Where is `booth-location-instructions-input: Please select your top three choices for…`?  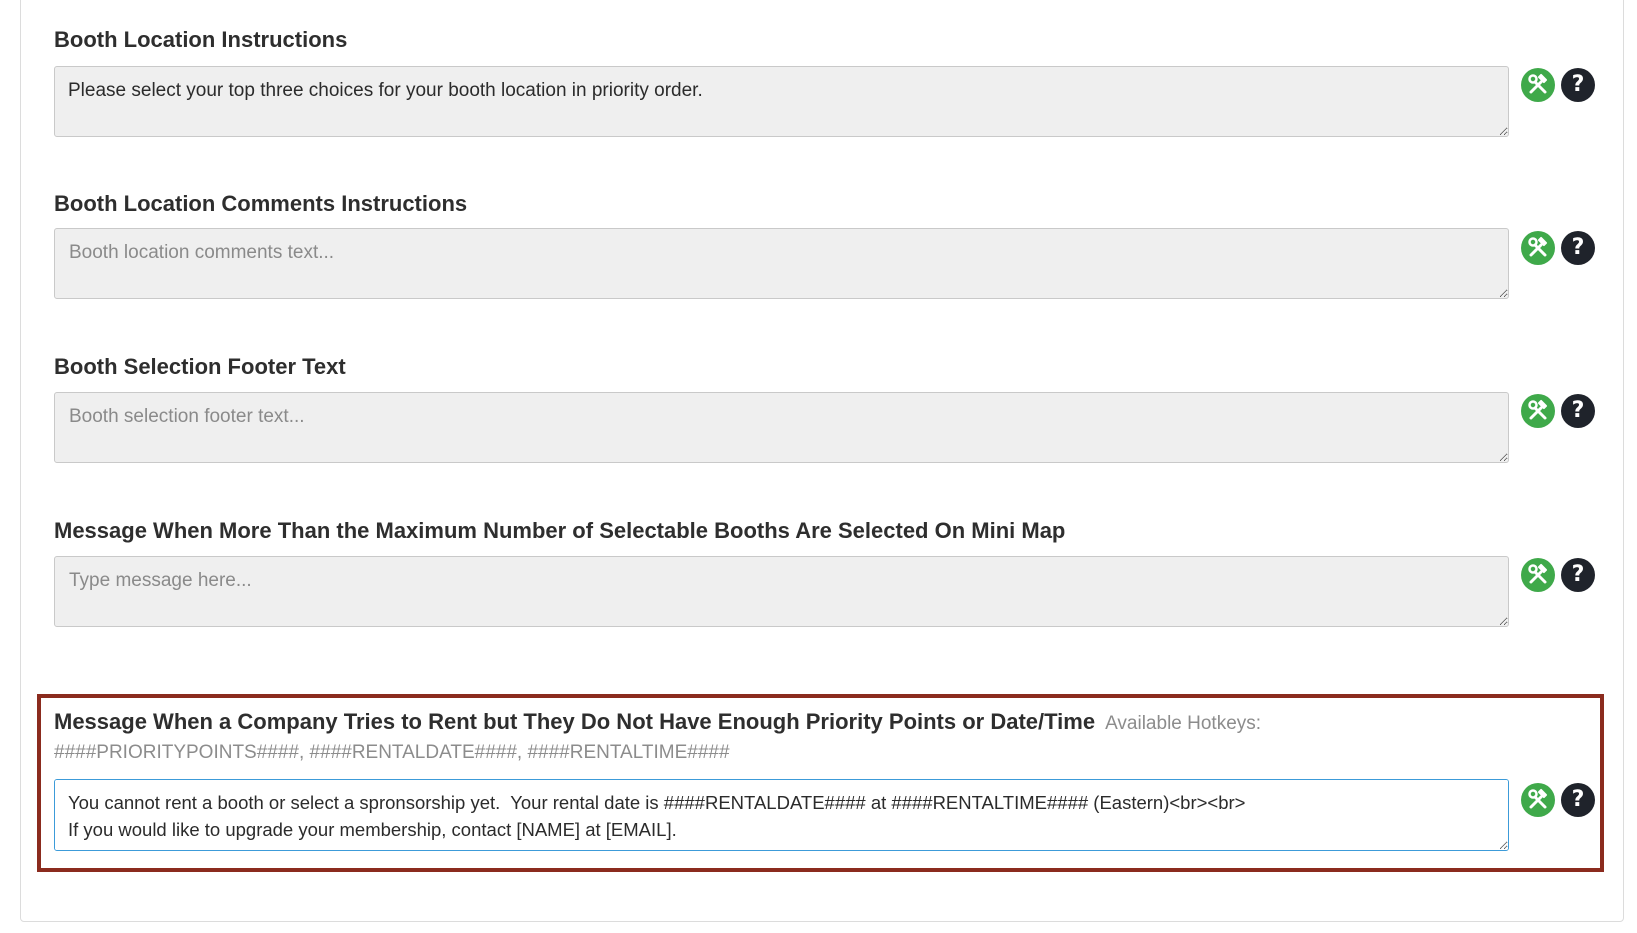
booth-location-instructions-input: Please select your top three choices for… is located at coordinates (781, 101).